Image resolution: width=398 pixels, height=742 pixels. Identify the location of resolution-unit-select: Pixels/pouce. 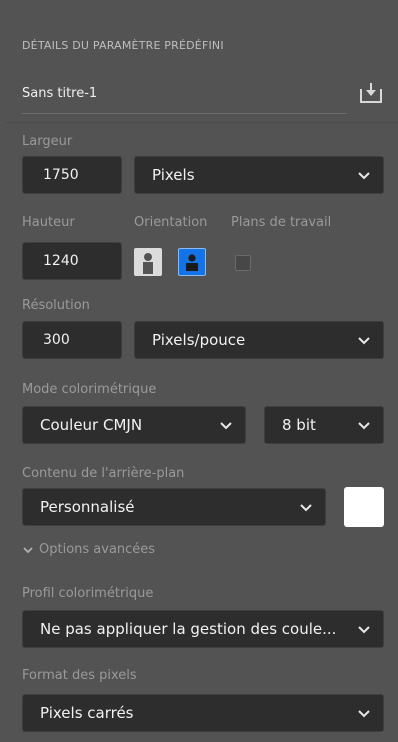
(259, 340).